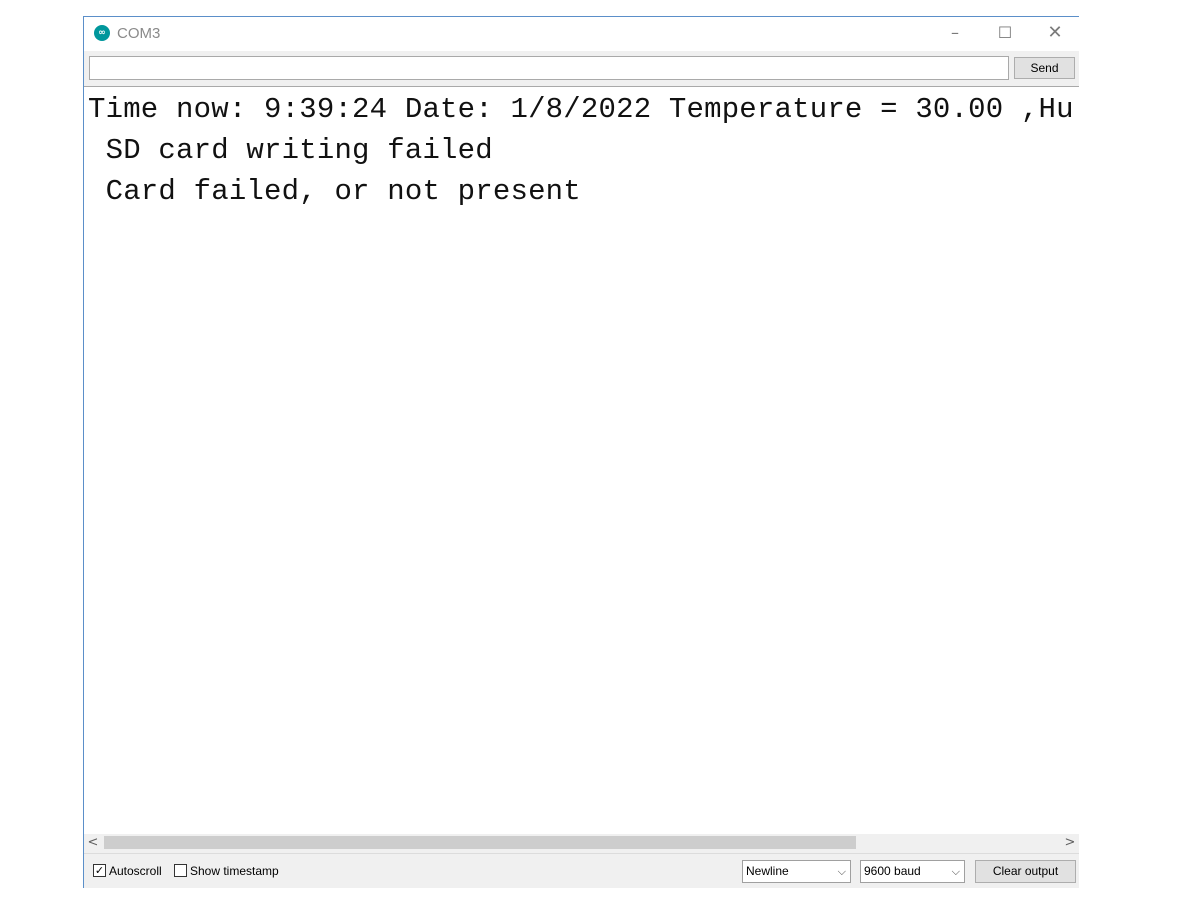 The width and height of the screenshot is (1200, 900). What do you see at coordinates (796, 871) in the screenshot?
I see `line-ending-select: Newline ⌵` at bounding box center [796, 871].